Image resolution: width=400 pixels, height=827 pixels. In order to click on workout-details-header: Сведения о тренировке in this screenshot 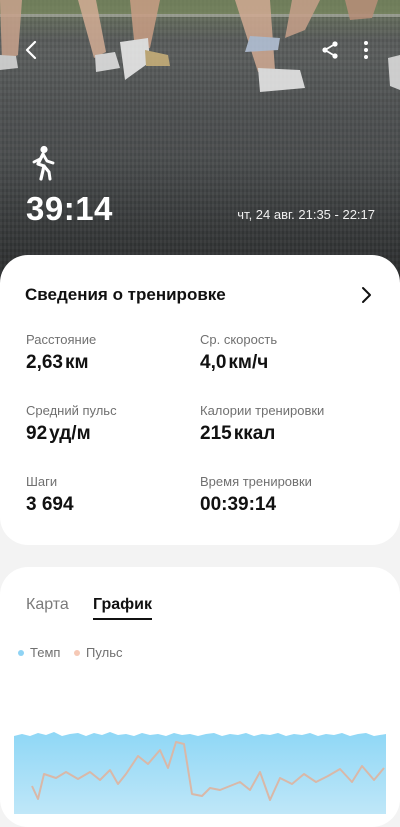, I will do `click(202, 297)`.